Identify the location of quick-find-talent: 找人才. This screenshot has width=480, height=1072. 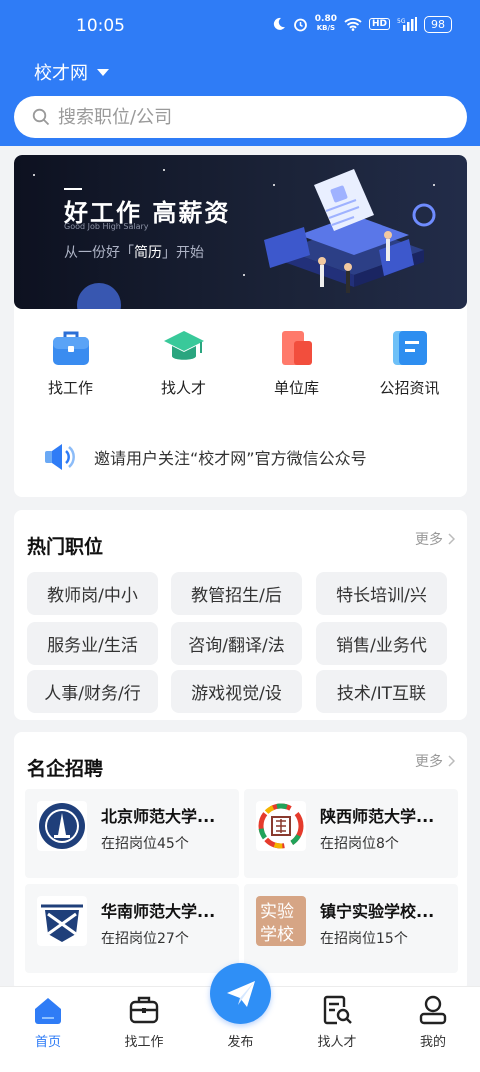
(183, 362).